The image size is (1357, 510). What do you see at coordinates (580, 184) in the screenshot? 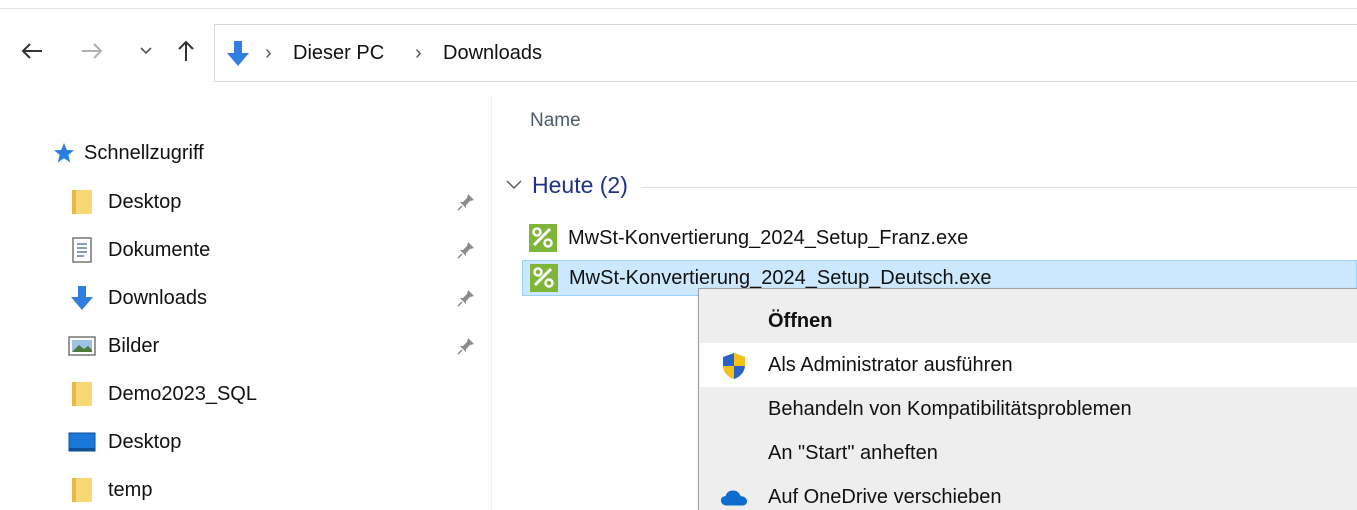
I see `group-label: Heute (2)` at bounding box center [580, 184].